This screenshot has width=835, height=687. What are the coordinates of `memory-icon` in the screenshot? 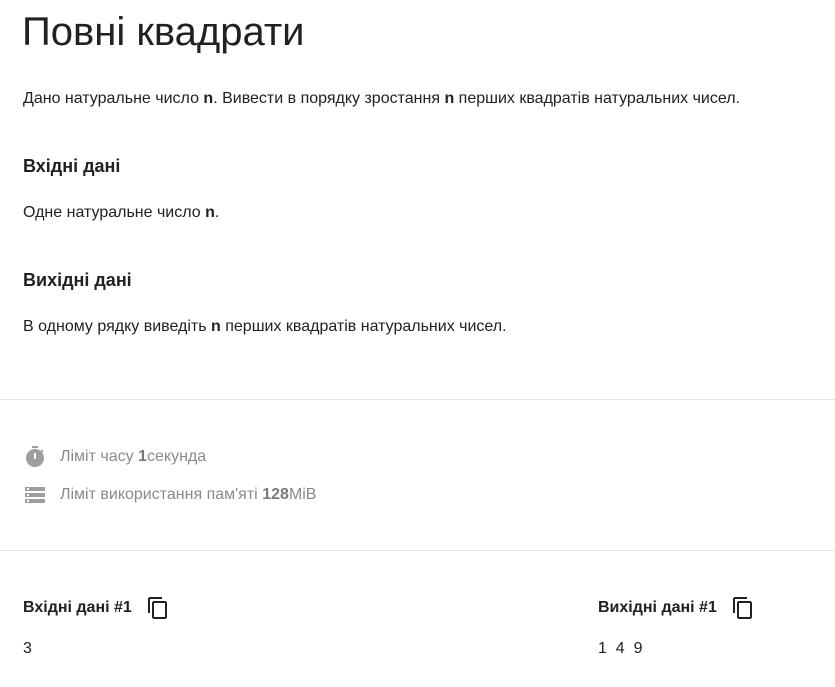 It's located at (35, 495).